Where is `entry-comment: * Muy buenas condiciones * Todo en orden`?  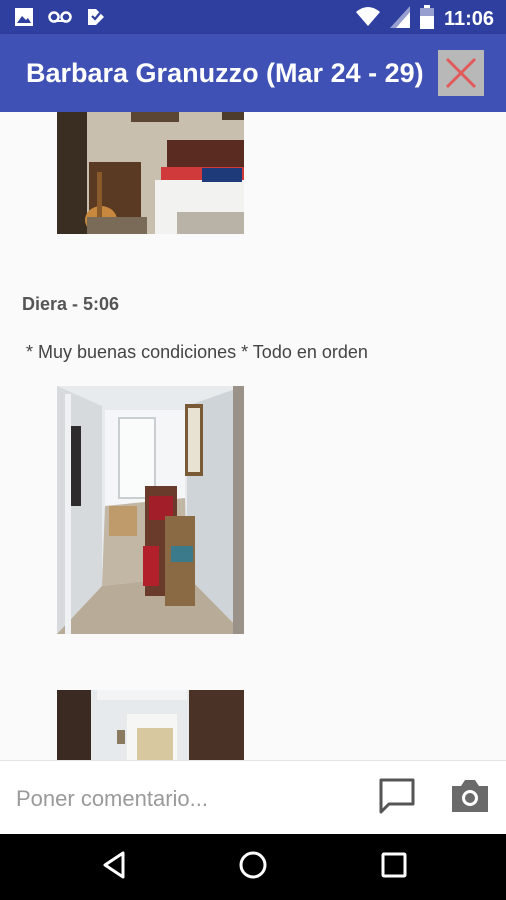 entry-comment: * Muy buenas condiciones * Todo en orden is located at coordinates (197, 352).